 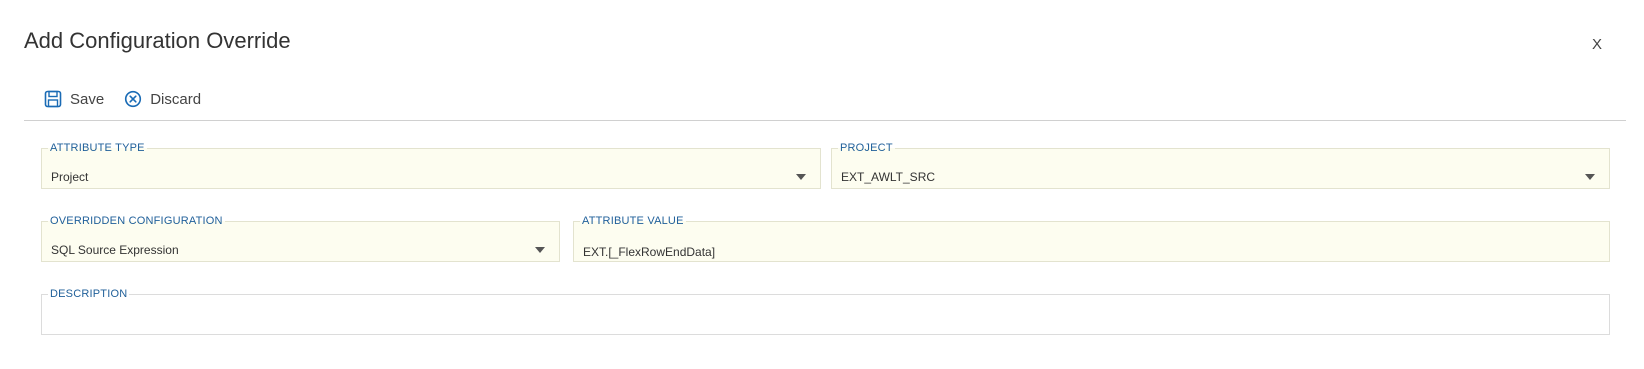 I want to click on attribute-value-text: EXT.[_FlexRowEndData], so click(x=649, y=252).